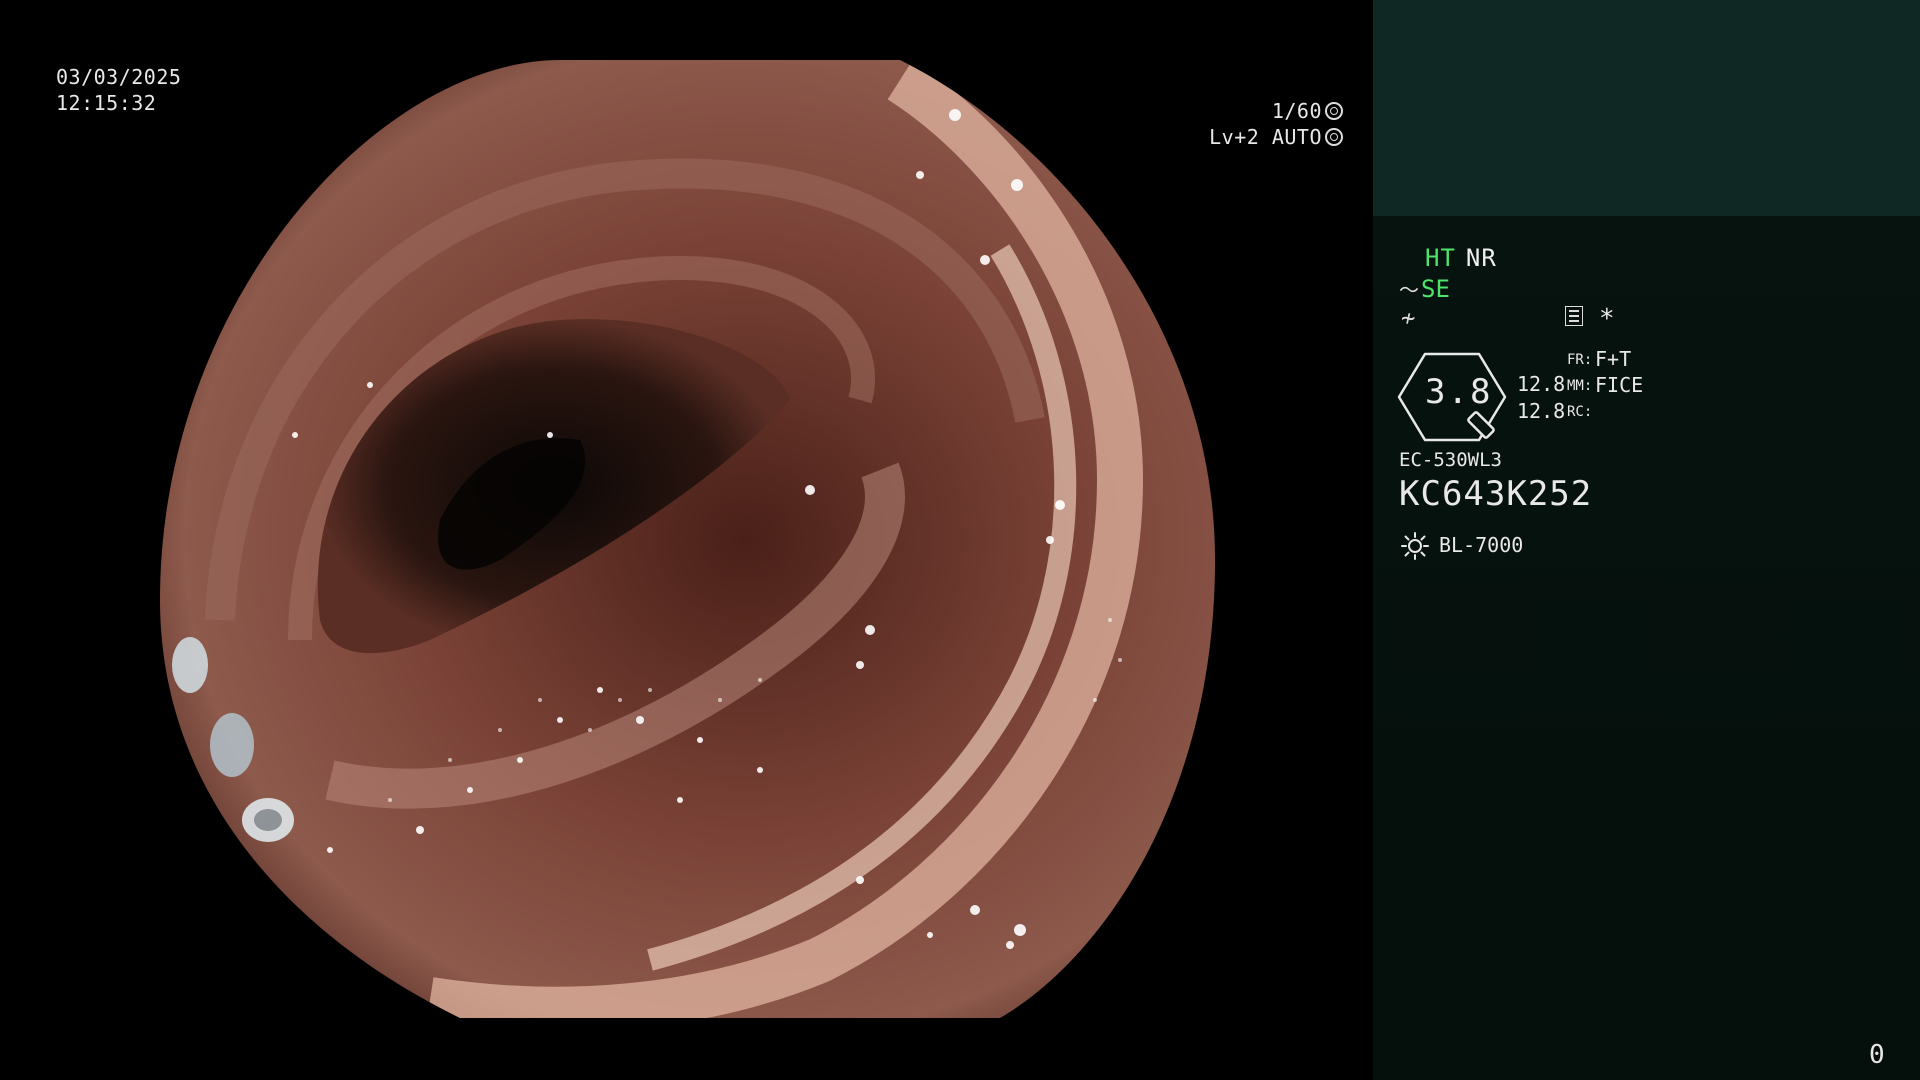  I want to click on value-1: 12.8, so click(1541, 384).